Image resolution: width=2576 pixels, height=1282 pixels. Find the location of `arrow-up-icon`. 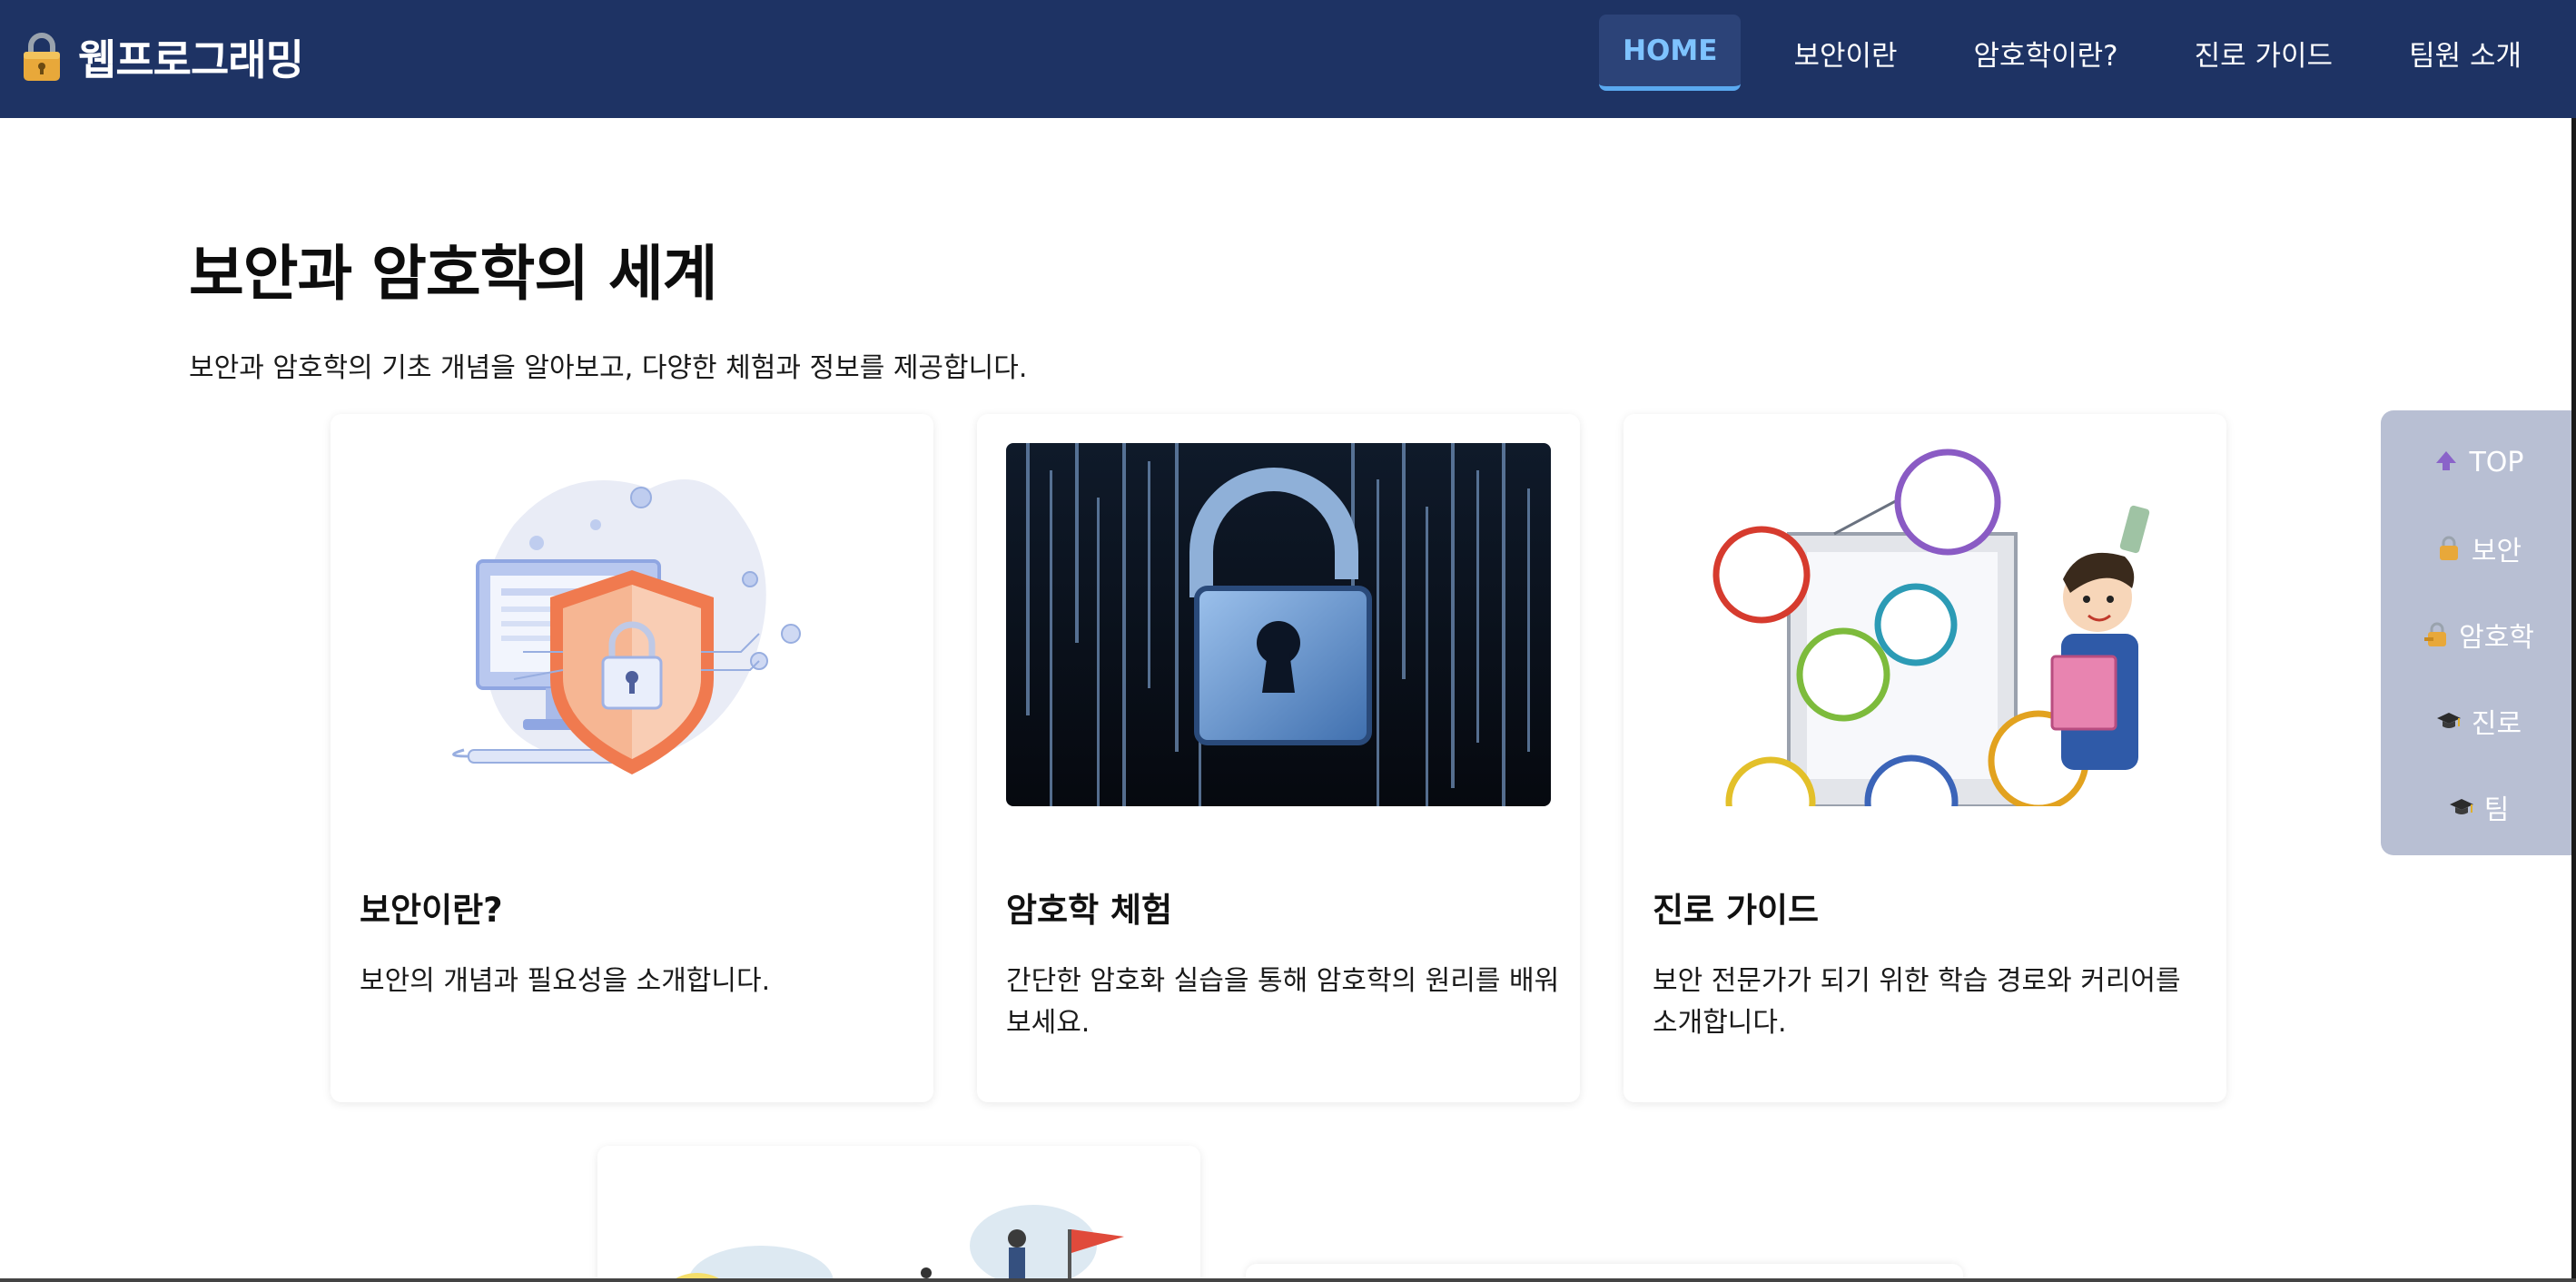

arrow-up-icon is located at coordinates (2446, 460).